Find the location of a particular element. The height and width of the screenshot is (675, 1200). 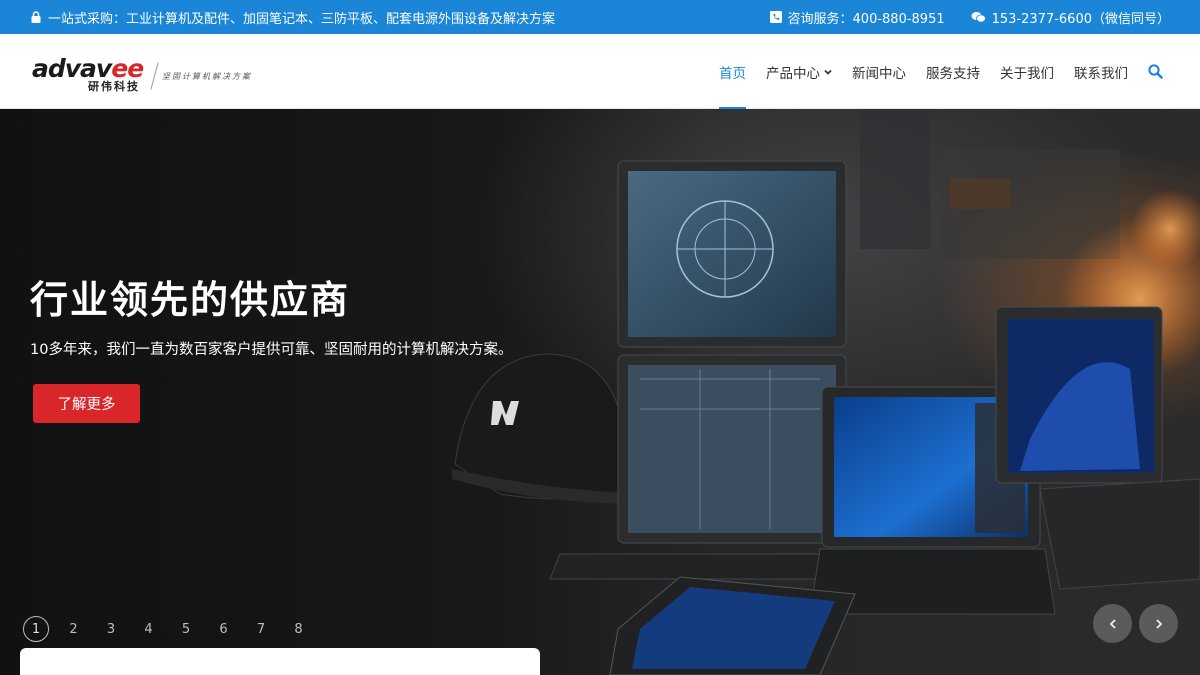

slider-pagination: 1 2 3 4 5 6 7 8 is located at coordinates (173, 629).